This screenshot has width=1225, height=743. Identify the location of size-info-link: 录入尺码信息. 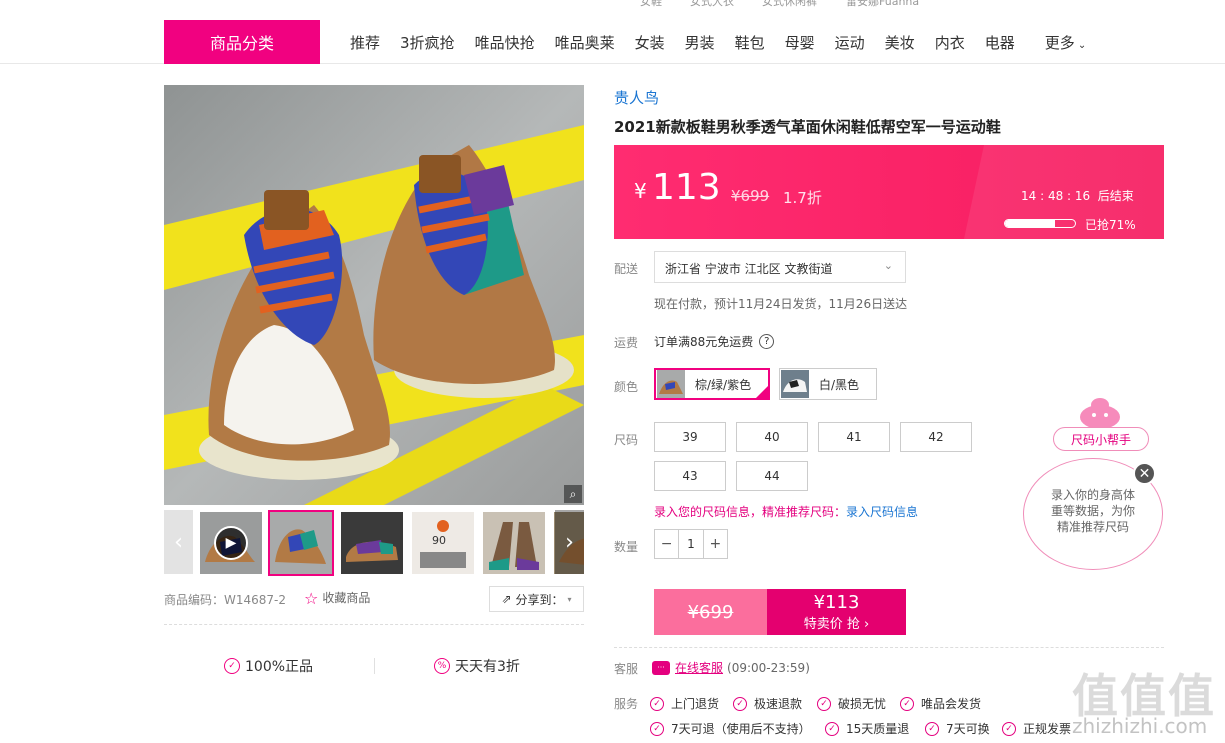
(882, 512).